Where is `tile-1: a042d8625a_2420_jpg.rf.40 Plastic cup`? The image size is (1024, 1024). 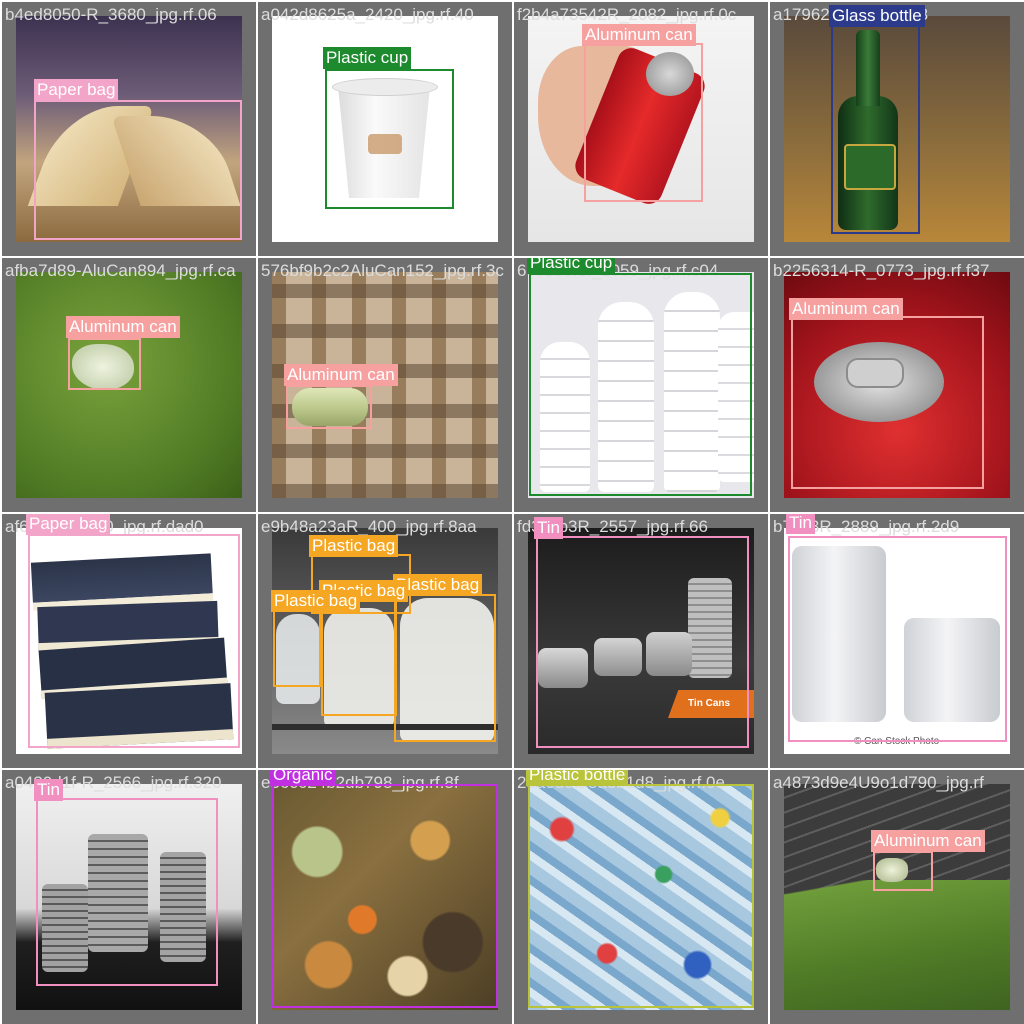
tile-1: a042d8625a_2420_jpg.rf.40 Plastic cup is located at coordinates (385, 129).